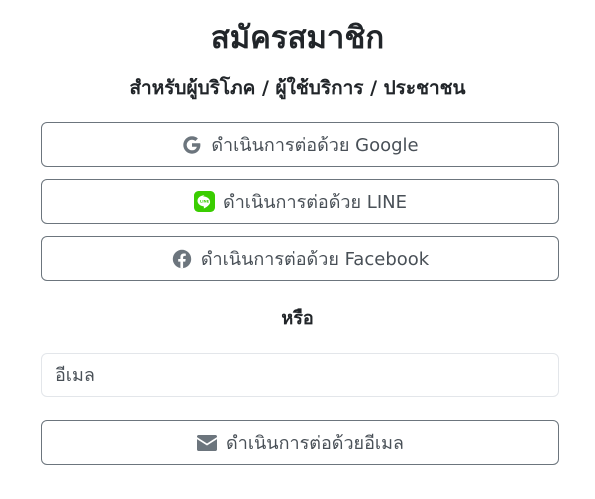 The image size is (595, 499). I want to click on continue-with-email-button: ดำเนินการต่อด้วยอีเมล, so click(300, 442).